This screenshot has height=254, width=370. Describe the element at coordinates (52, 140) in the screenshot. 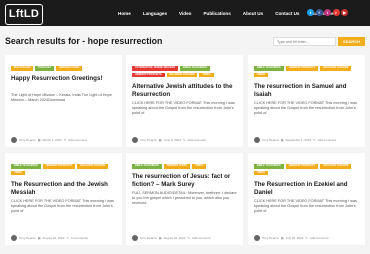

I see `post-date: March 1, 2024` at that location.